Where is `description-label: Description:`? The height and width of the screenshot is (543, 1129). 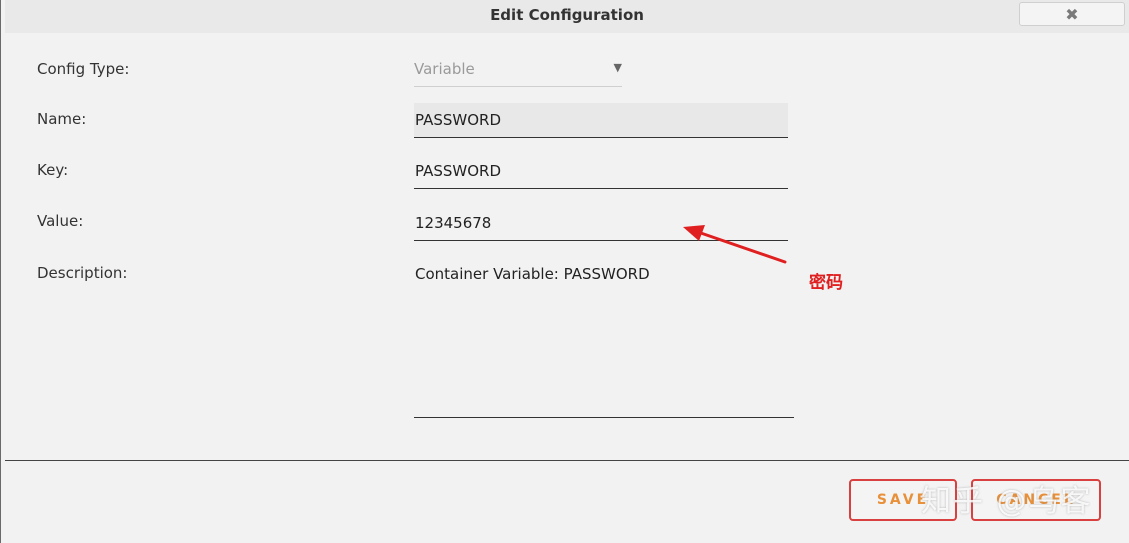
description-label: Description: is located at coordinates (82, 273).